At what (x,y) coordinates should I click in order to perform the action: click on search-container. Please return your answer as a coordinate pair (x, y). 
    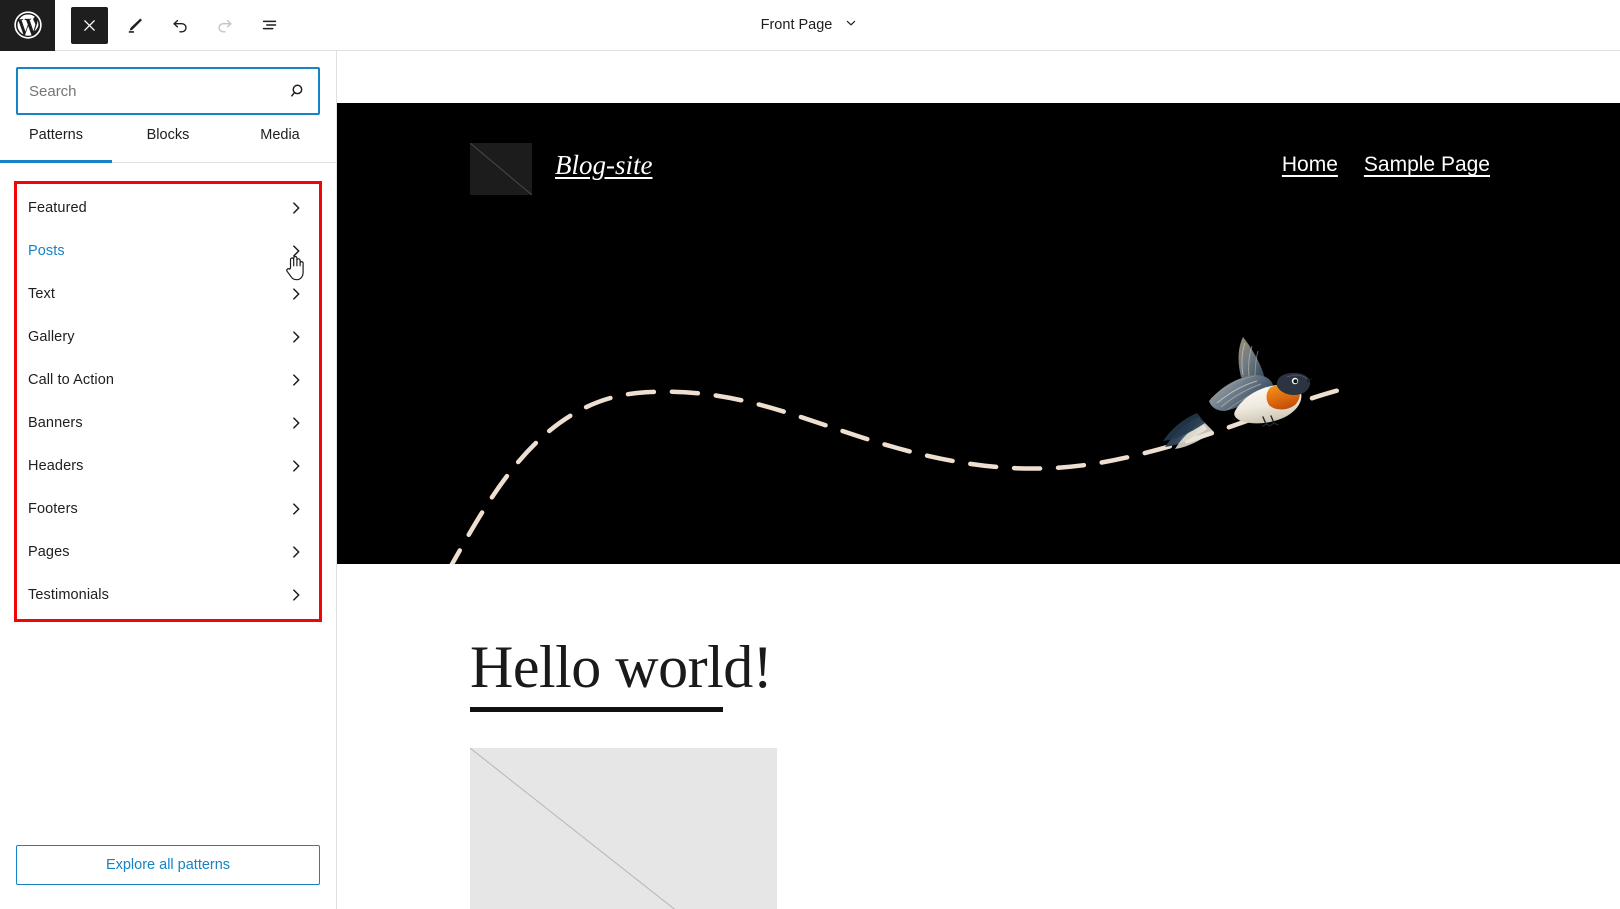
    Looking at the image, I should click on (168, 83).